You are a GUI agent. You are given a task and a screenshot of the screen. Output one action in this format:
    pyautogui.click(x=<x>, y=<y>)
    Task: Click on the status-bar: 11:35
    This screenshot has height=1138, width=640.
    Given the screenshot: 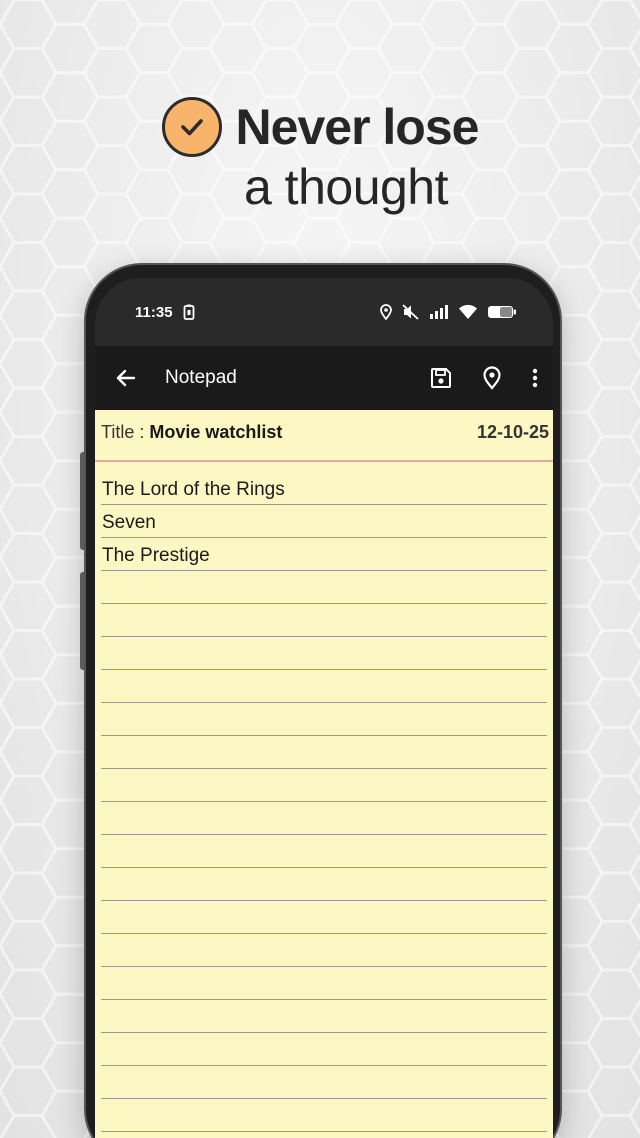 What is the action you would take?
    pyautogui.click(x=324, y=312)
    